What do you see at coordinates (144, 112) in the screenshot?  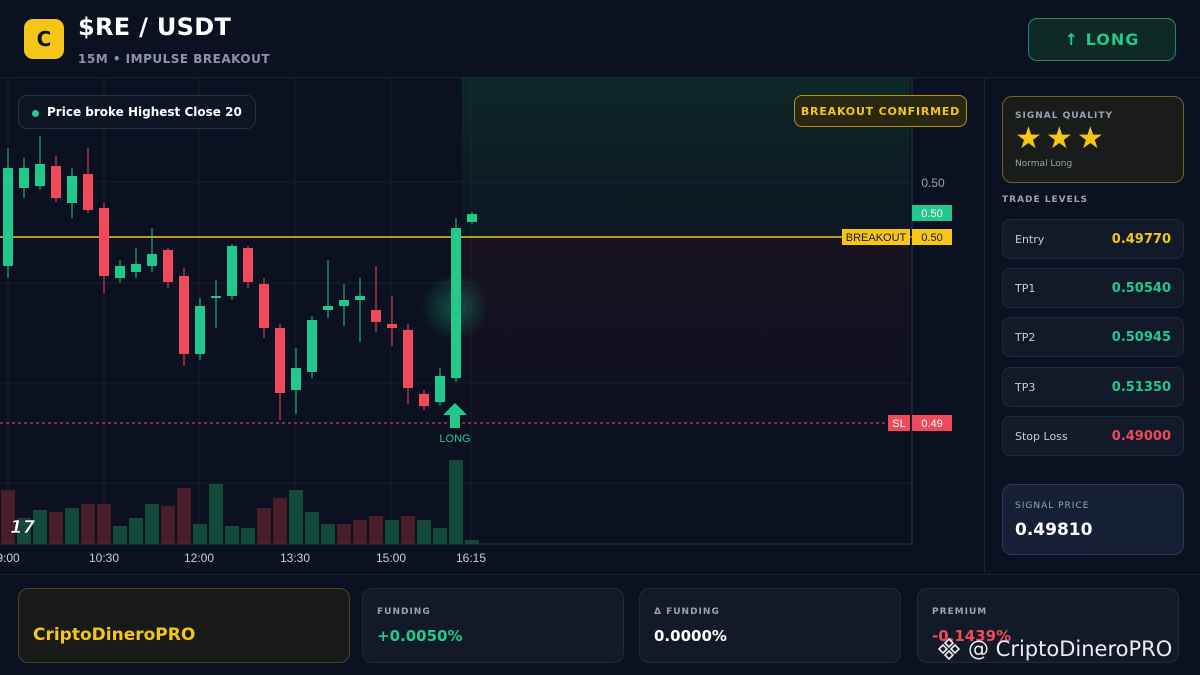 I see `breakout-info-text: Price broke Highest Close 20` at bounding box center [144, 112].